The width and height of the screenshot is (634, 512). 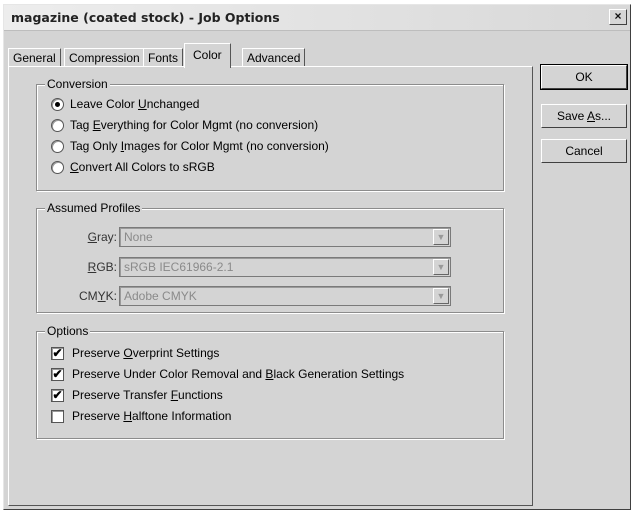 I want to click on radio-label: Convert All Colors to sRGB, so click(x=142, y=167).